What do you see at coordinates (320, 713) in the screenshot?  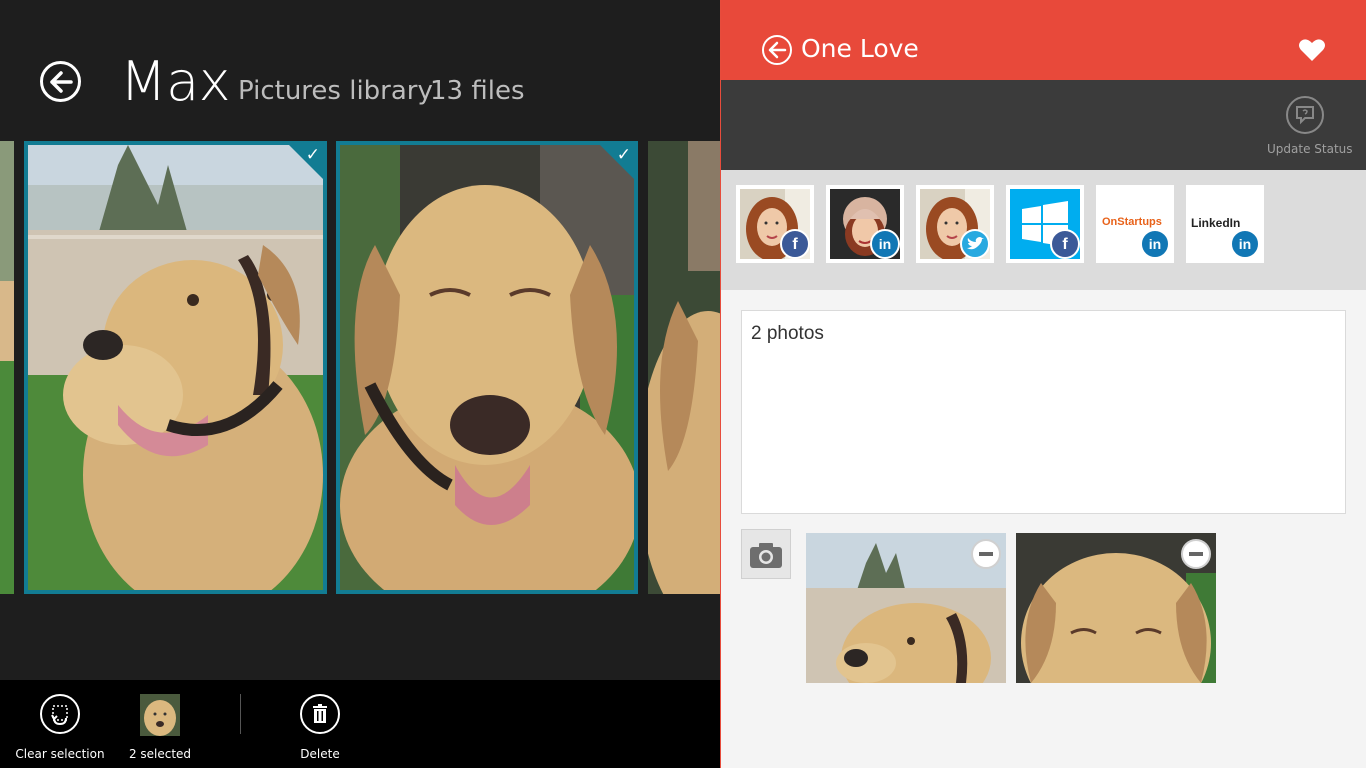 I see `trash-icon` at bounding box center [320, 713].